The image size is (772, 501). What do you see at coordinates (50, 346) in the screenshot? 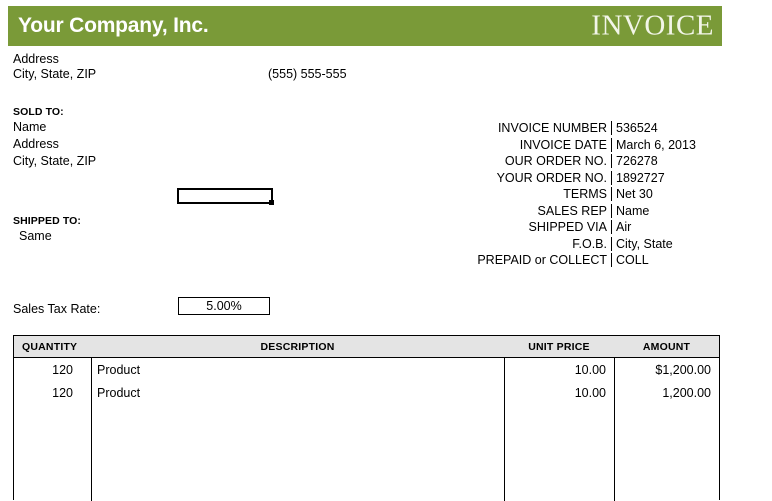
I see `column-header-quantity: QUANTITY` at bounding box center [50, 346].